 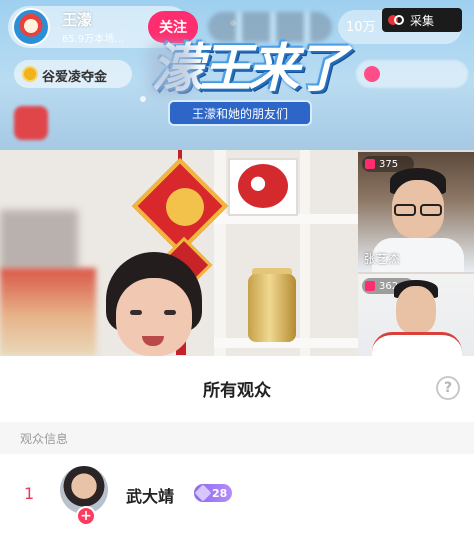 What do you see at coordinates (416, 310) in the screenshot?
I see `cohost-face` at bounding box center [416, 310].